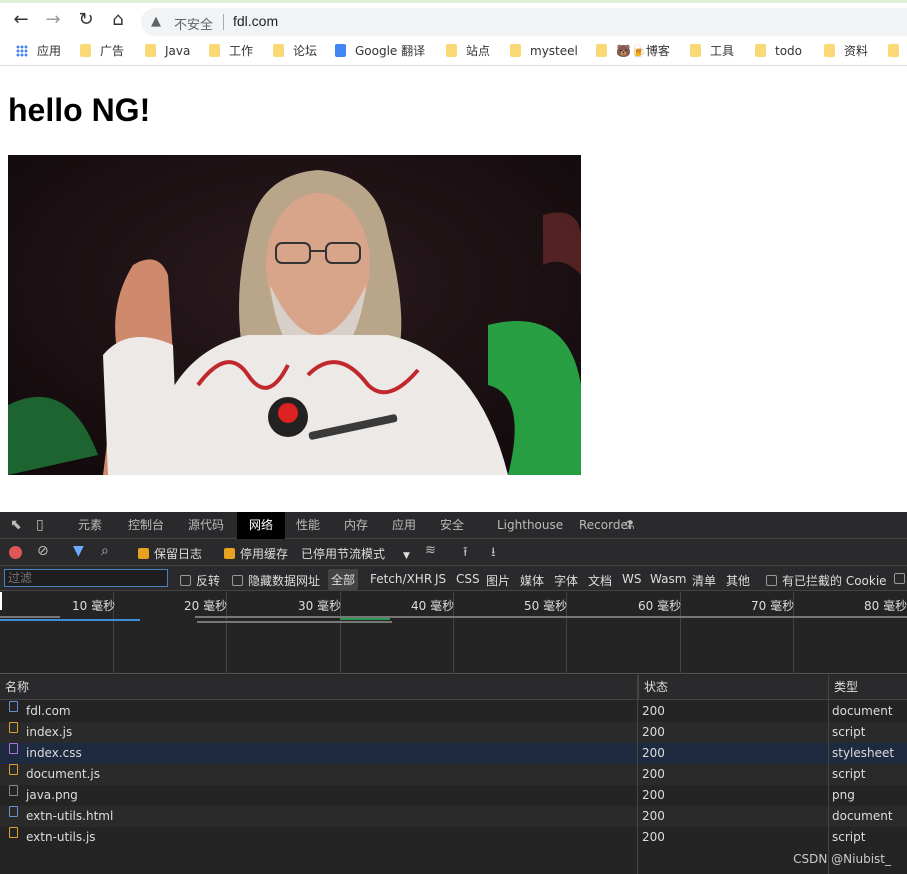 This screenshot has width=907, height=874. I want to click on tab-network: 网络, so click(261, 525).